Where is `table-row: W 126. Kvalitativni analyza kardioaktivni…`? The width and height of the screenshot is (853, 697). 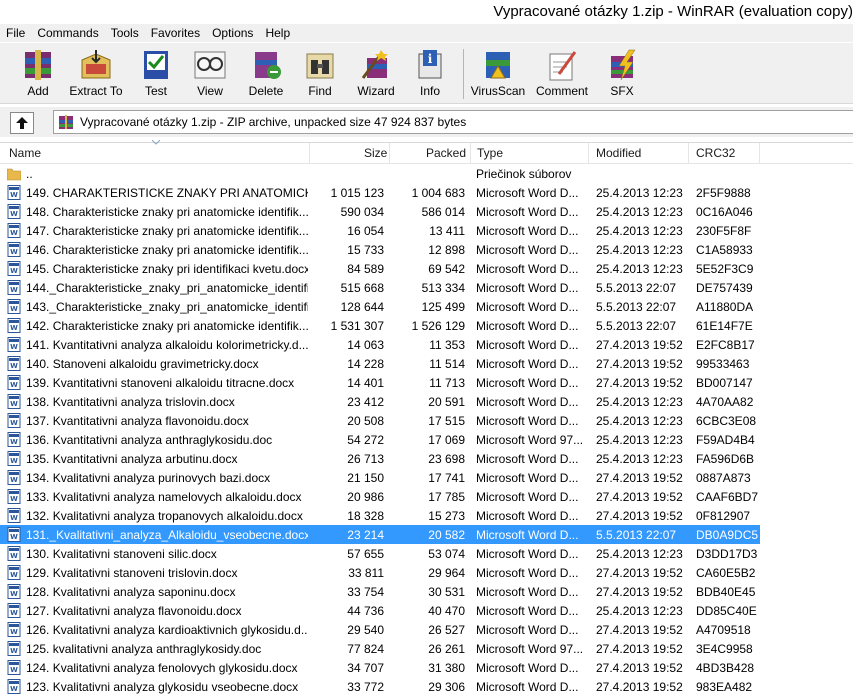
table-row: W 126. Kvalitativni analyza kardioaktivni… is located at coordinates (426, 629).